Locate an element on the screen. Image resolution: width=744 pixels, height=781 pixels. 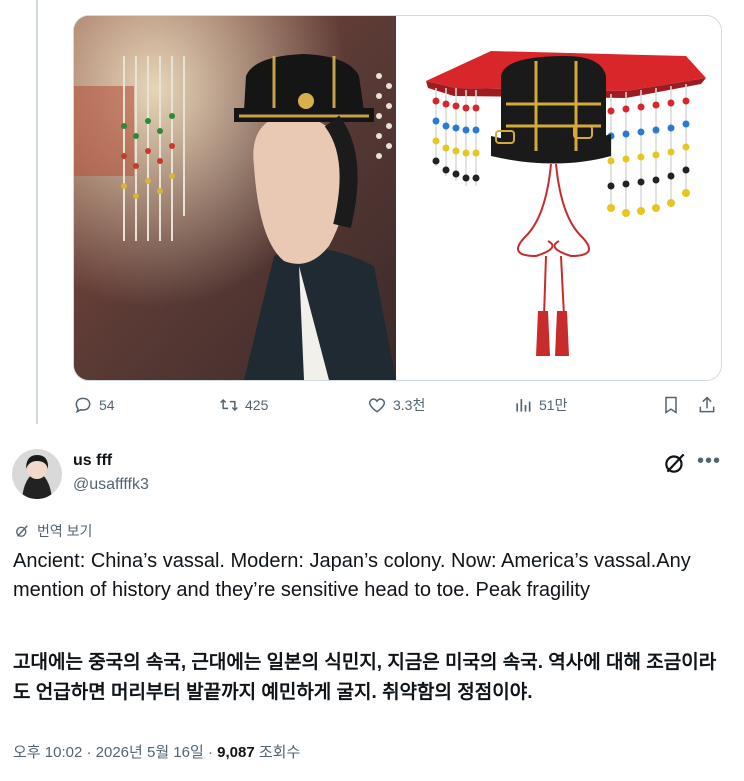
display-name: us fff is located at coordinates (92, 461).